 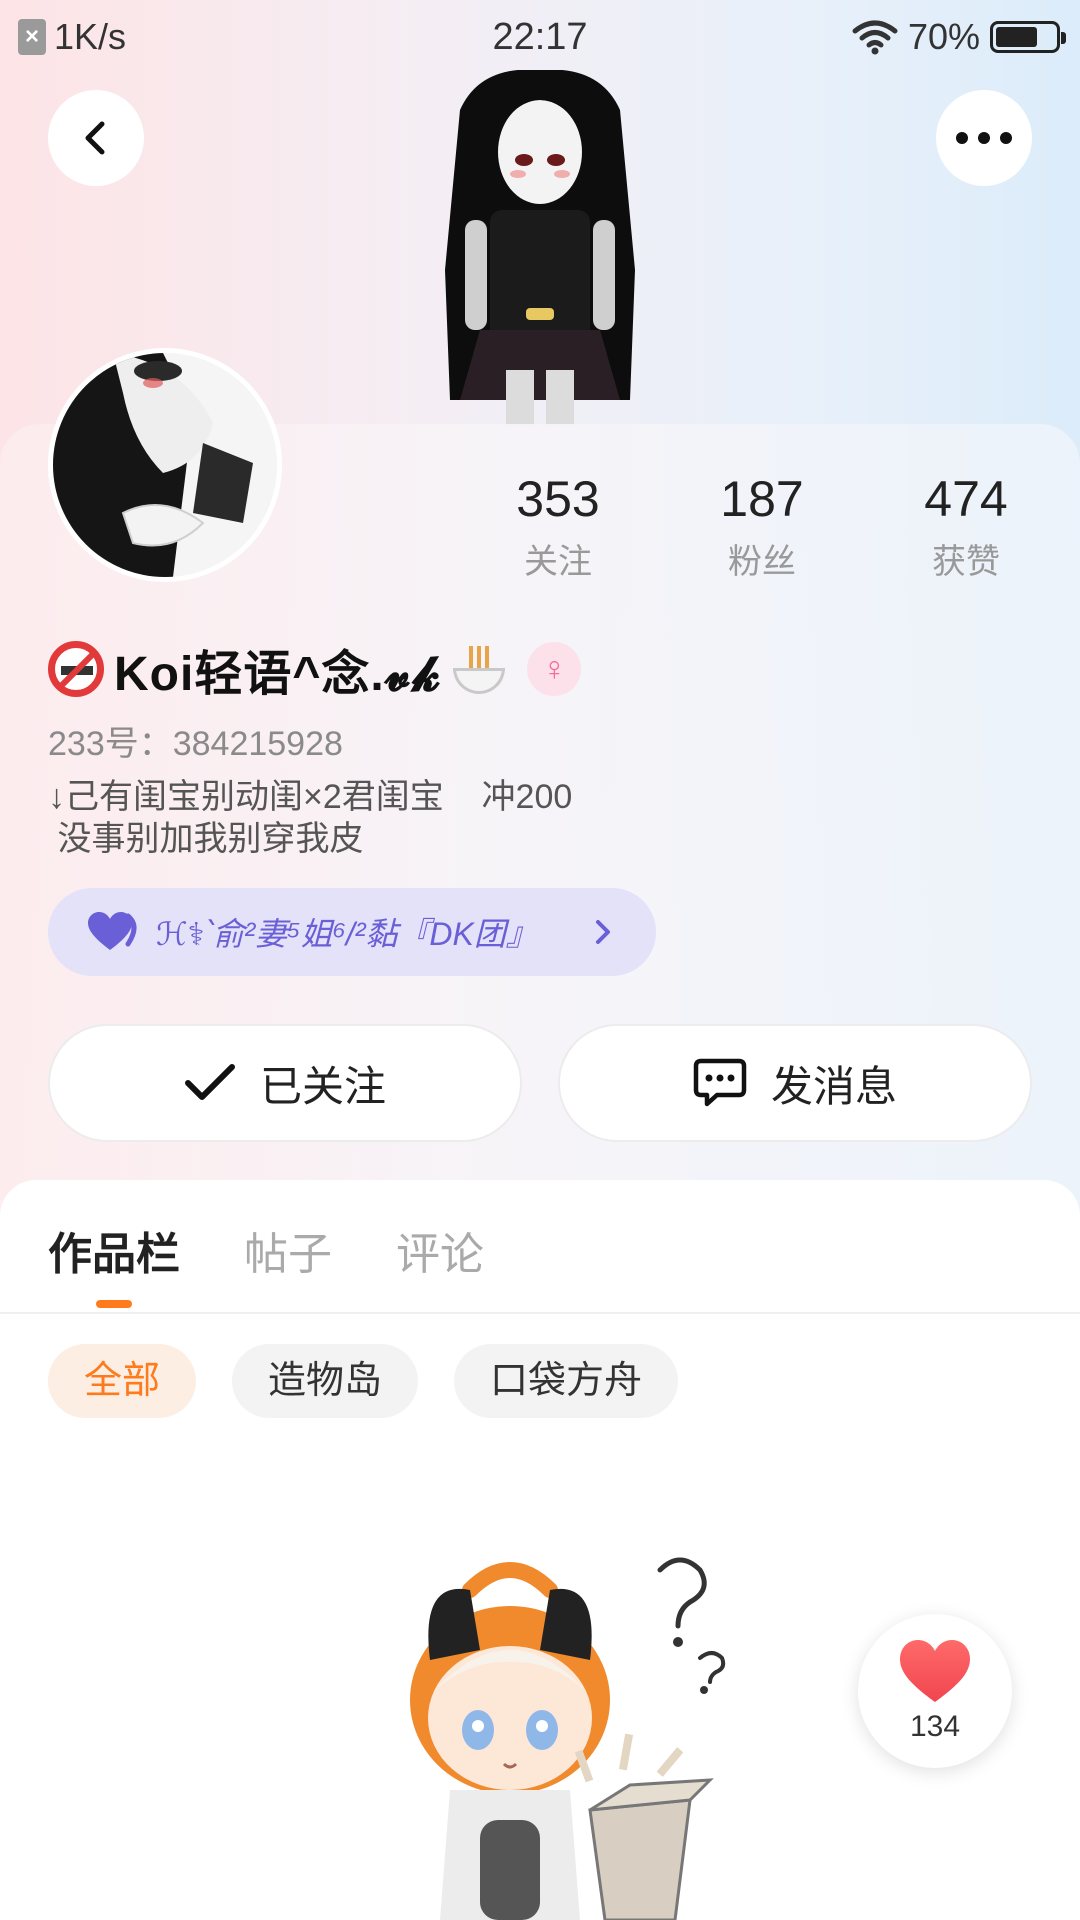 I want to click on tab-works: 作品栏, so click(x=114, y=1250).